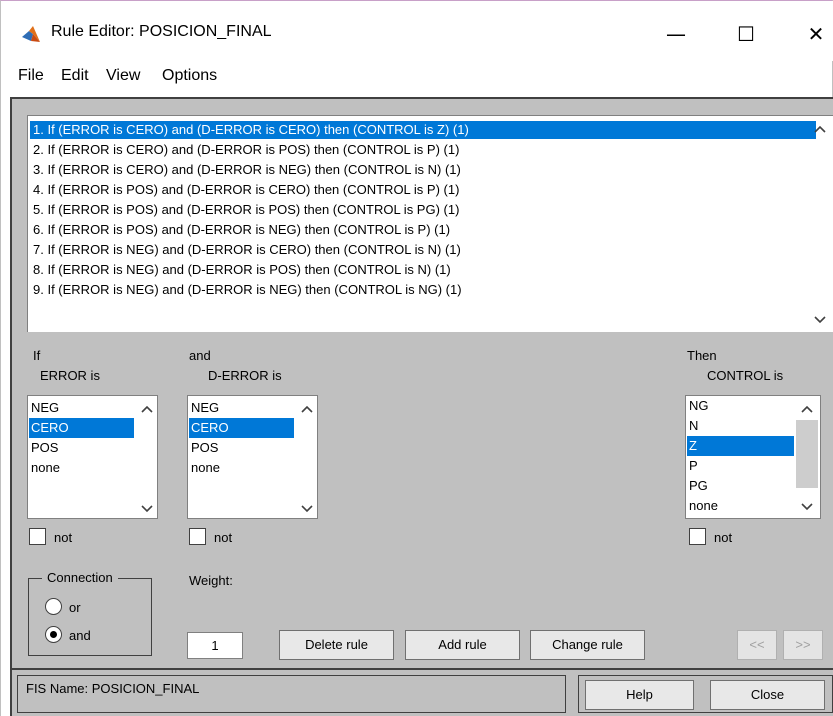 The height and width of the screenshot is (716, 833). What do you see at coordinates (336, 645) in the screenshot?
I see `delete-rule-button: Delete rule` at bounding box center [336, 645].